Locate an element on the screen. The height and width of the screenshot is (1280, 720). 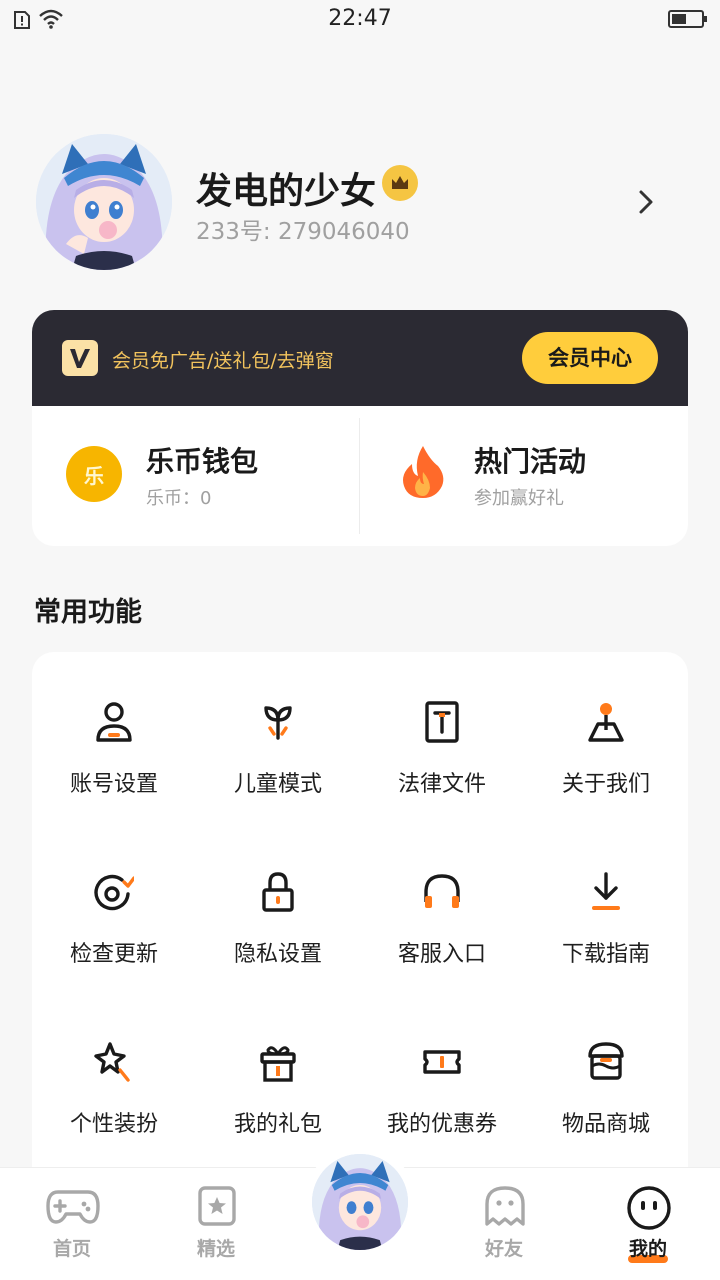
status-bar: 22:47 is located at coordinates (360, 20).